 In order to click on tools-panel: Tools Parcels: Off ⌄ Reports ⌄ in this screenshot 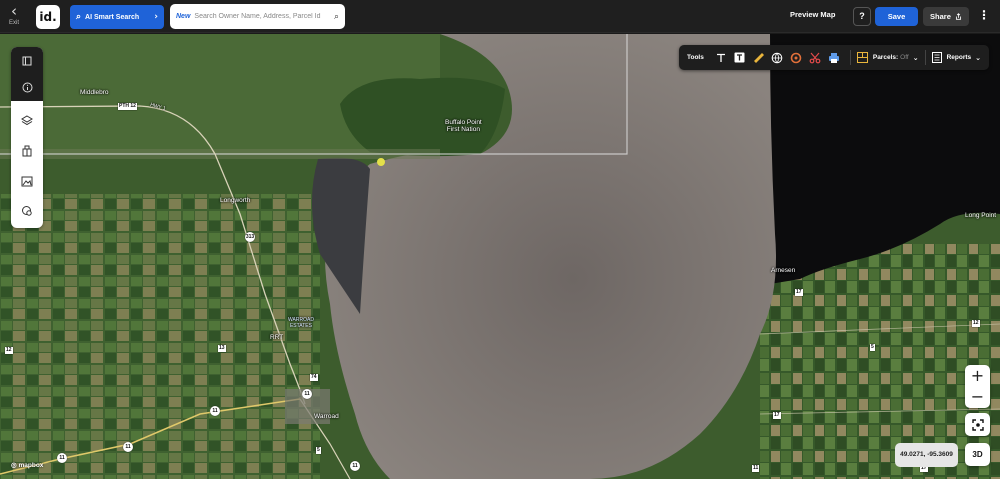, I will do `click(834, 57)`.